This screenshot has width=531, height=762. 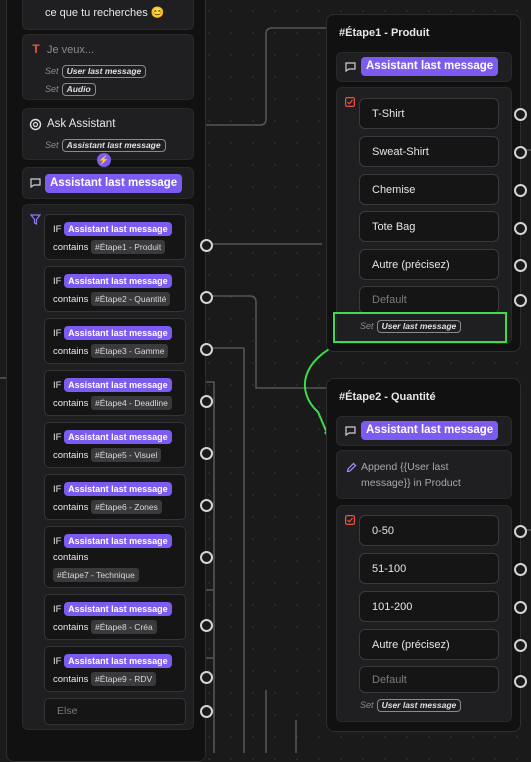 I want to click on value-tag: #Étape2 - Quantité, so click(x=131, y=299).